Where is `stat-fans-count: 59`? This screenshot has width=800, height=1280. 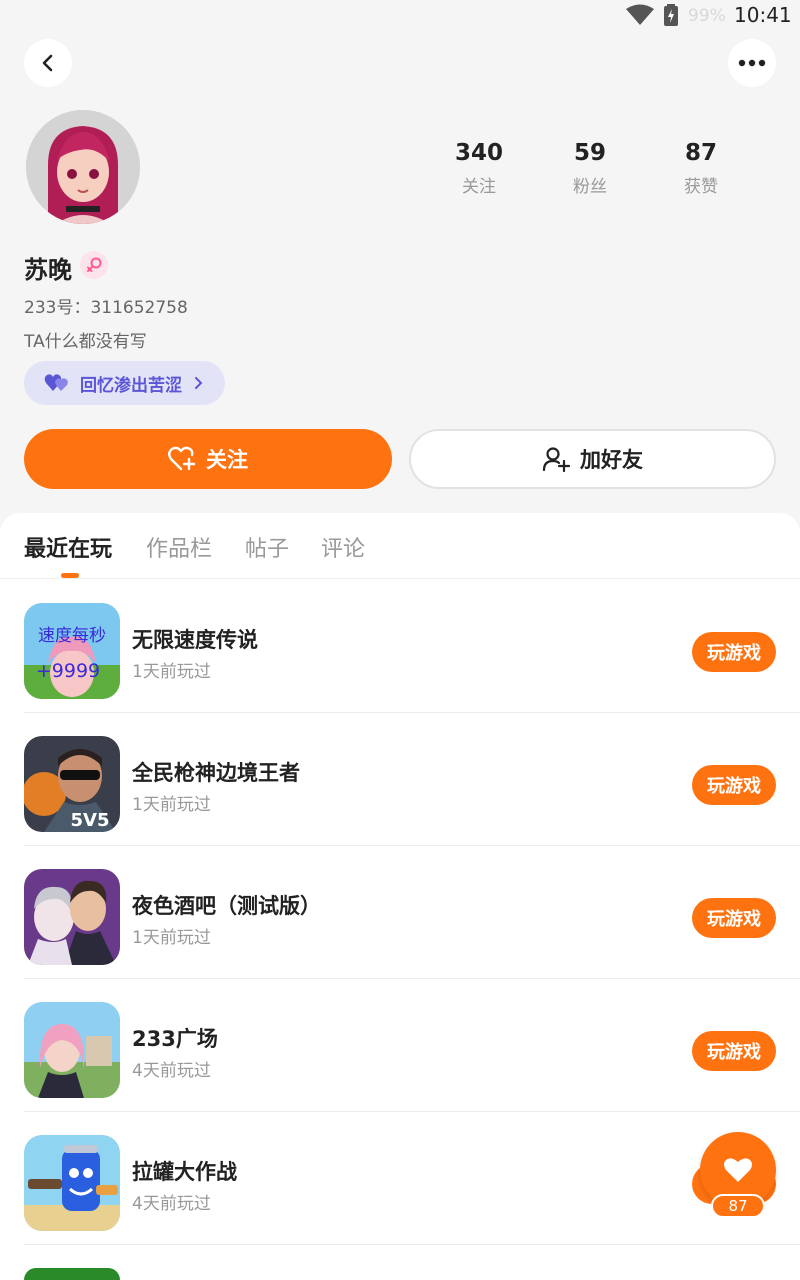 stat-fans-count: 59 is located at coordinates (589, 153).